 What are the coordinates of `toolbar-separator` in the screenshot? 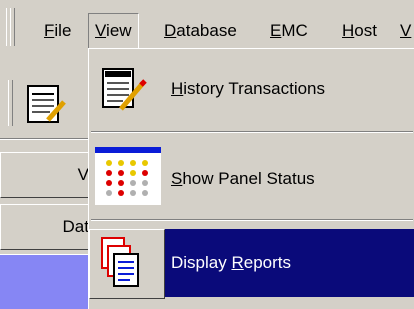 It's located at (47, 139).